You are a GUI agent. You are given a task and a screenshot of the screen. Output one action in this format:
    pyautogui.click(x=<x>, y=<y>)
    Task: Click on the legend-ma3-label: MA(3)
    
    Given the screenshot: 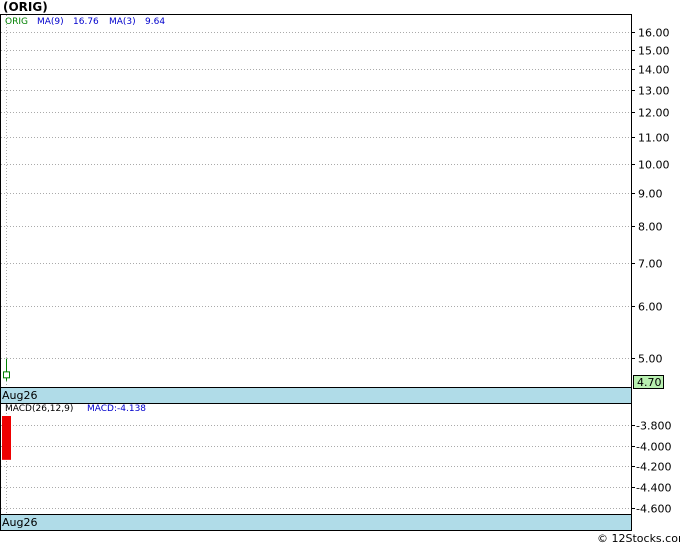 What is the action you would take?
    pyautogui.click(x=122, y=22)
    